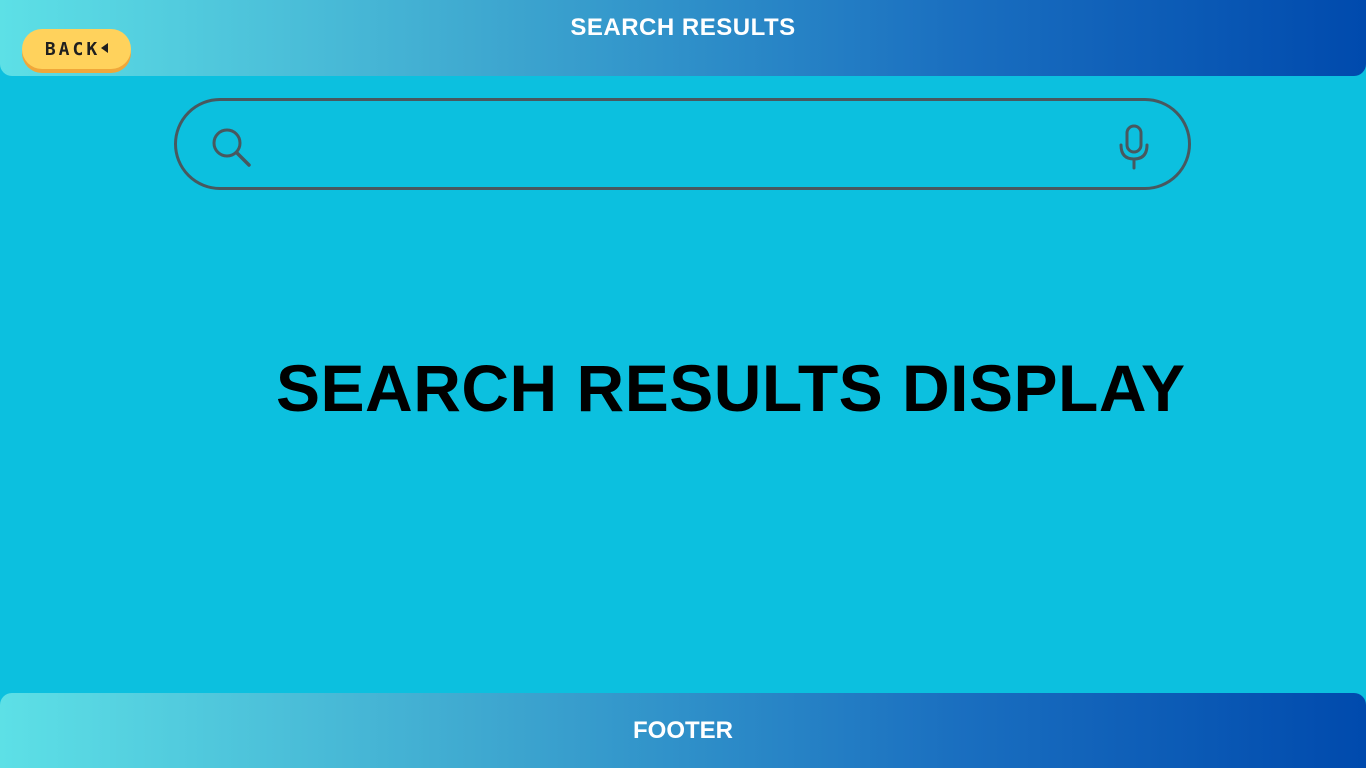  What do you see at coordinates (231, 147) in the screenshot?
I see `search-icon` at bounding box center [231, 147].